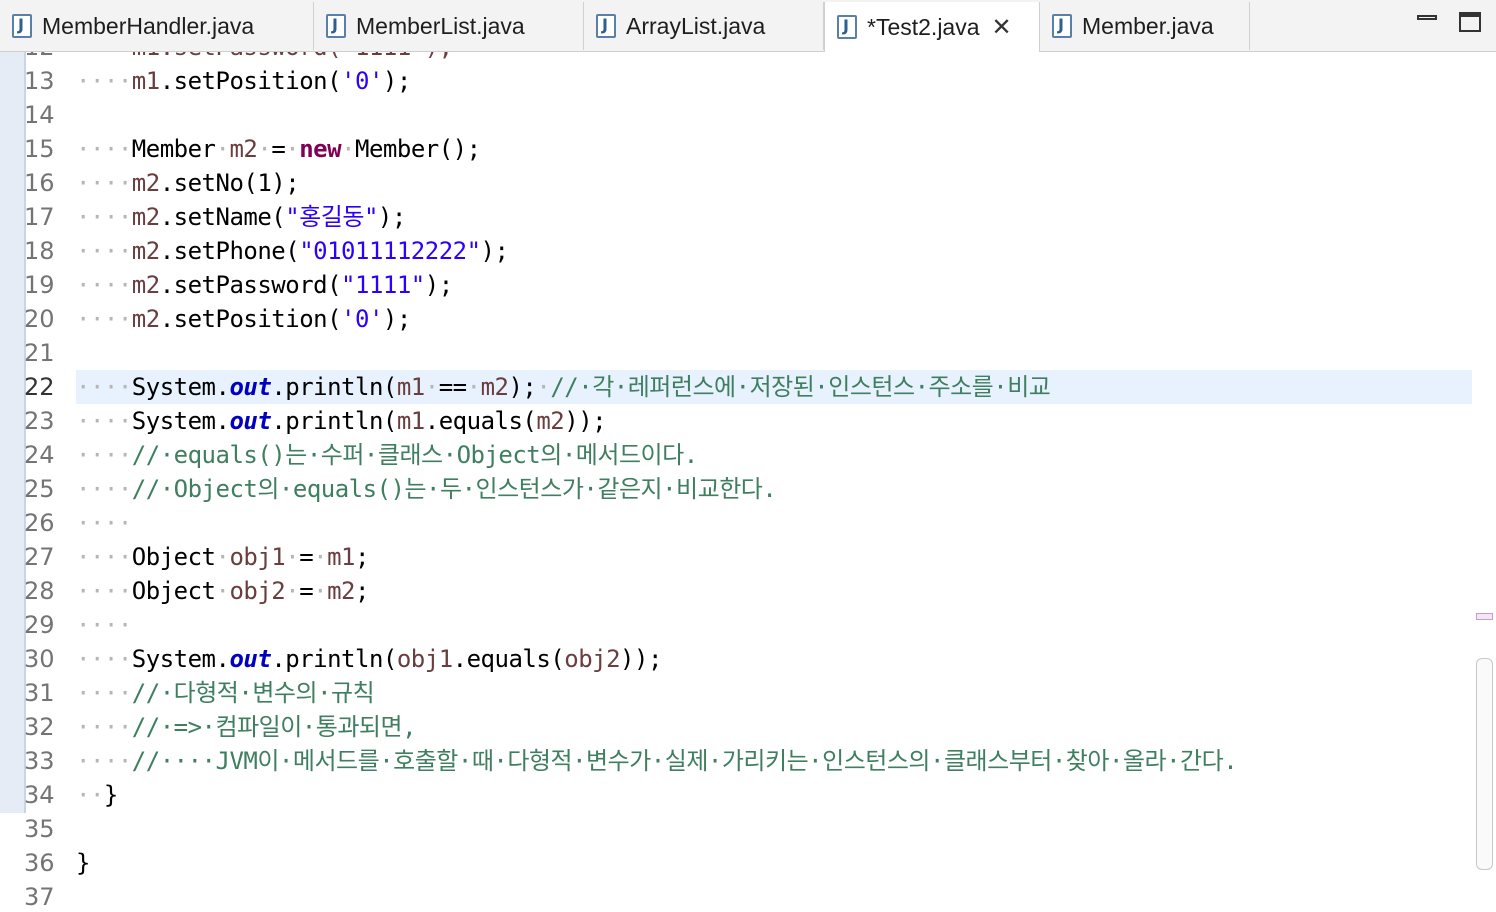 This screenshot has height=912, width=1496. What do you see at coordinates (39, 81) in the screenshot?
I see `line-number: 13` at bounding box center [39, 81].